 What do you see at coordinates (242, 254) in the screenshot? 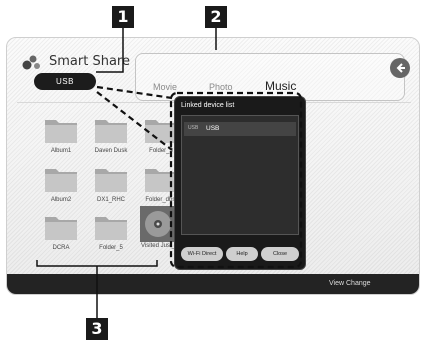
I see `help-button: Help` at bounding box center [242, 254].